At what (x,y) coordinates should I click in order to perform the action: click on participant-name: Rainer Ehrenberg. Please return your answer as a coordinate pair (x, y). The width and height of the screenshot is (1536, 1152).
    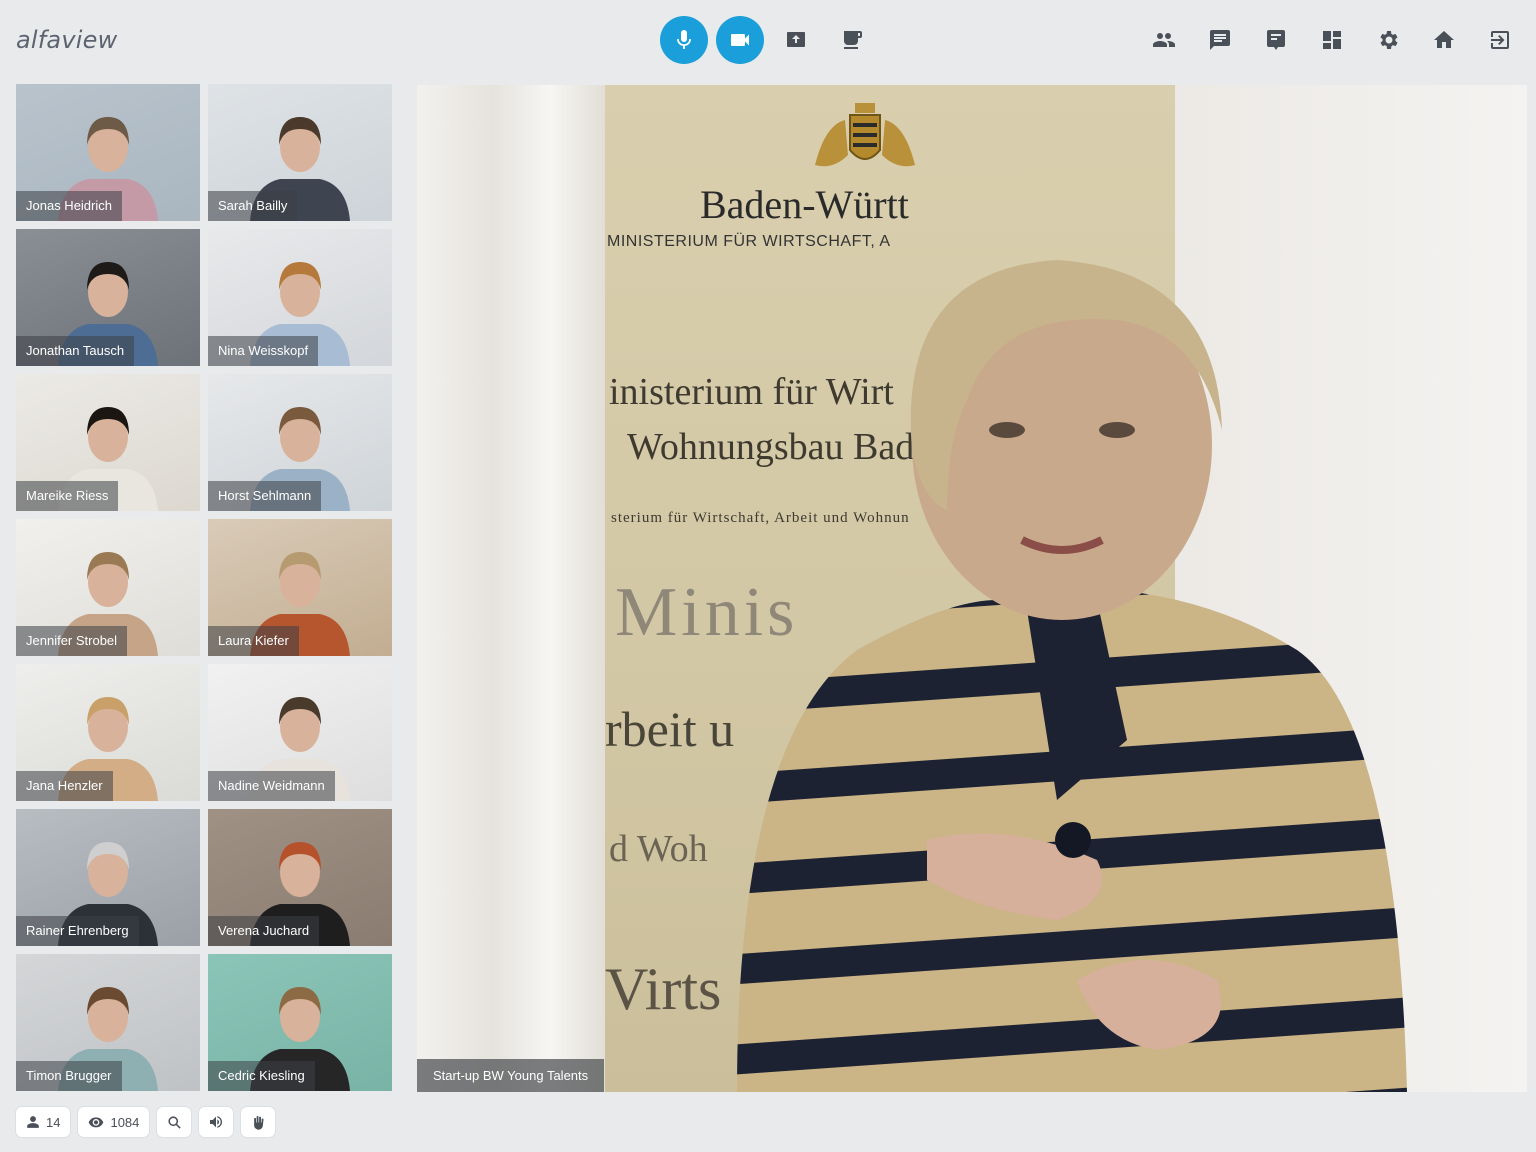
    Looking at the image, I should click on (77, 931).